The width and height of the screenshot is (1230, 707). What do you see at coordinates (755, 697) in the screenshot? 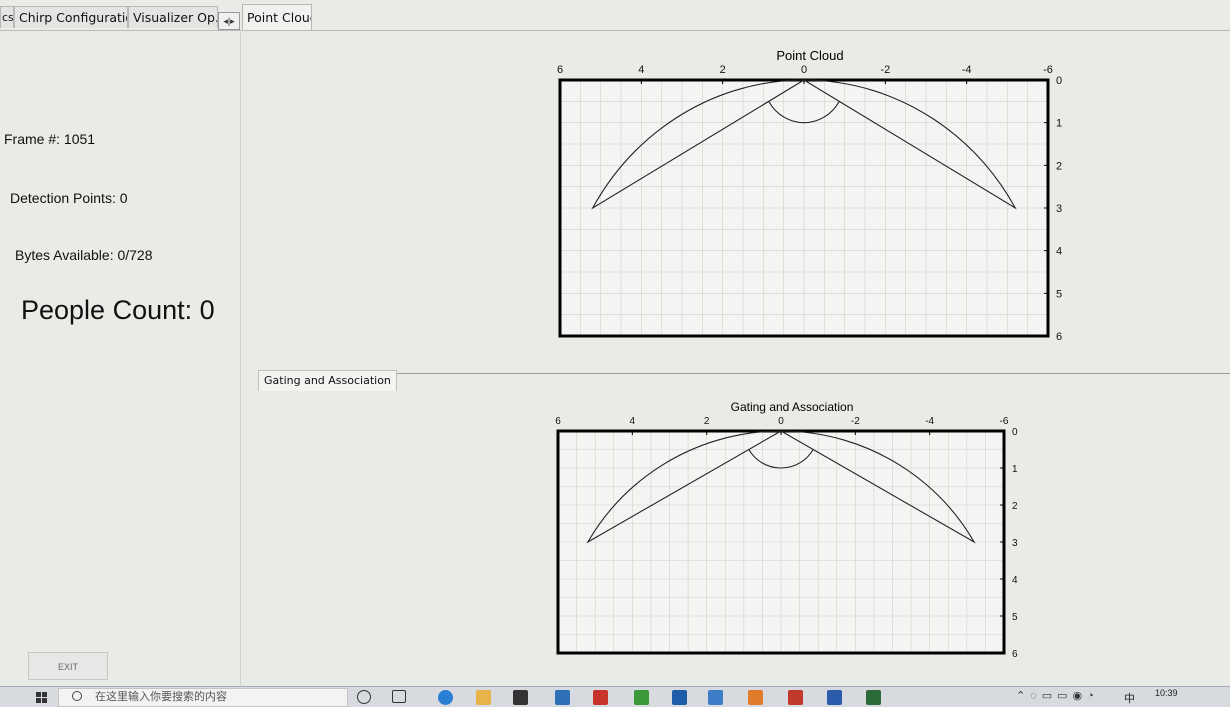
I see `matlab-icon` at bounding box center [755, 697].